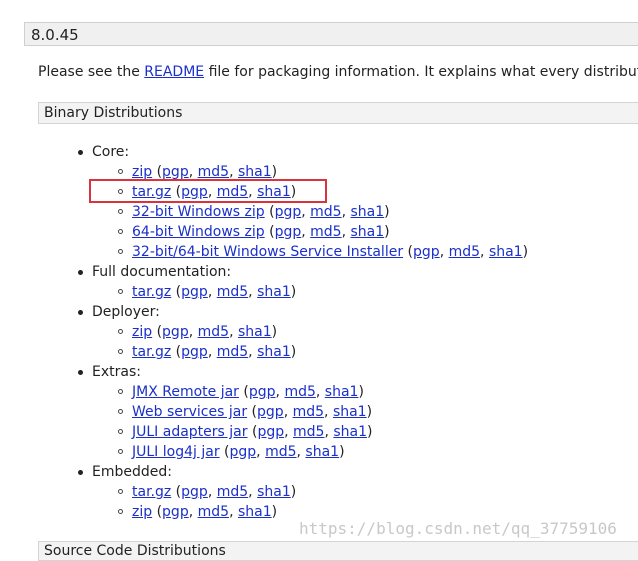  What do you see at coordinates (174, 72) in the screenshot?
I see `readme-link: README` at bounding box center [174, 72].